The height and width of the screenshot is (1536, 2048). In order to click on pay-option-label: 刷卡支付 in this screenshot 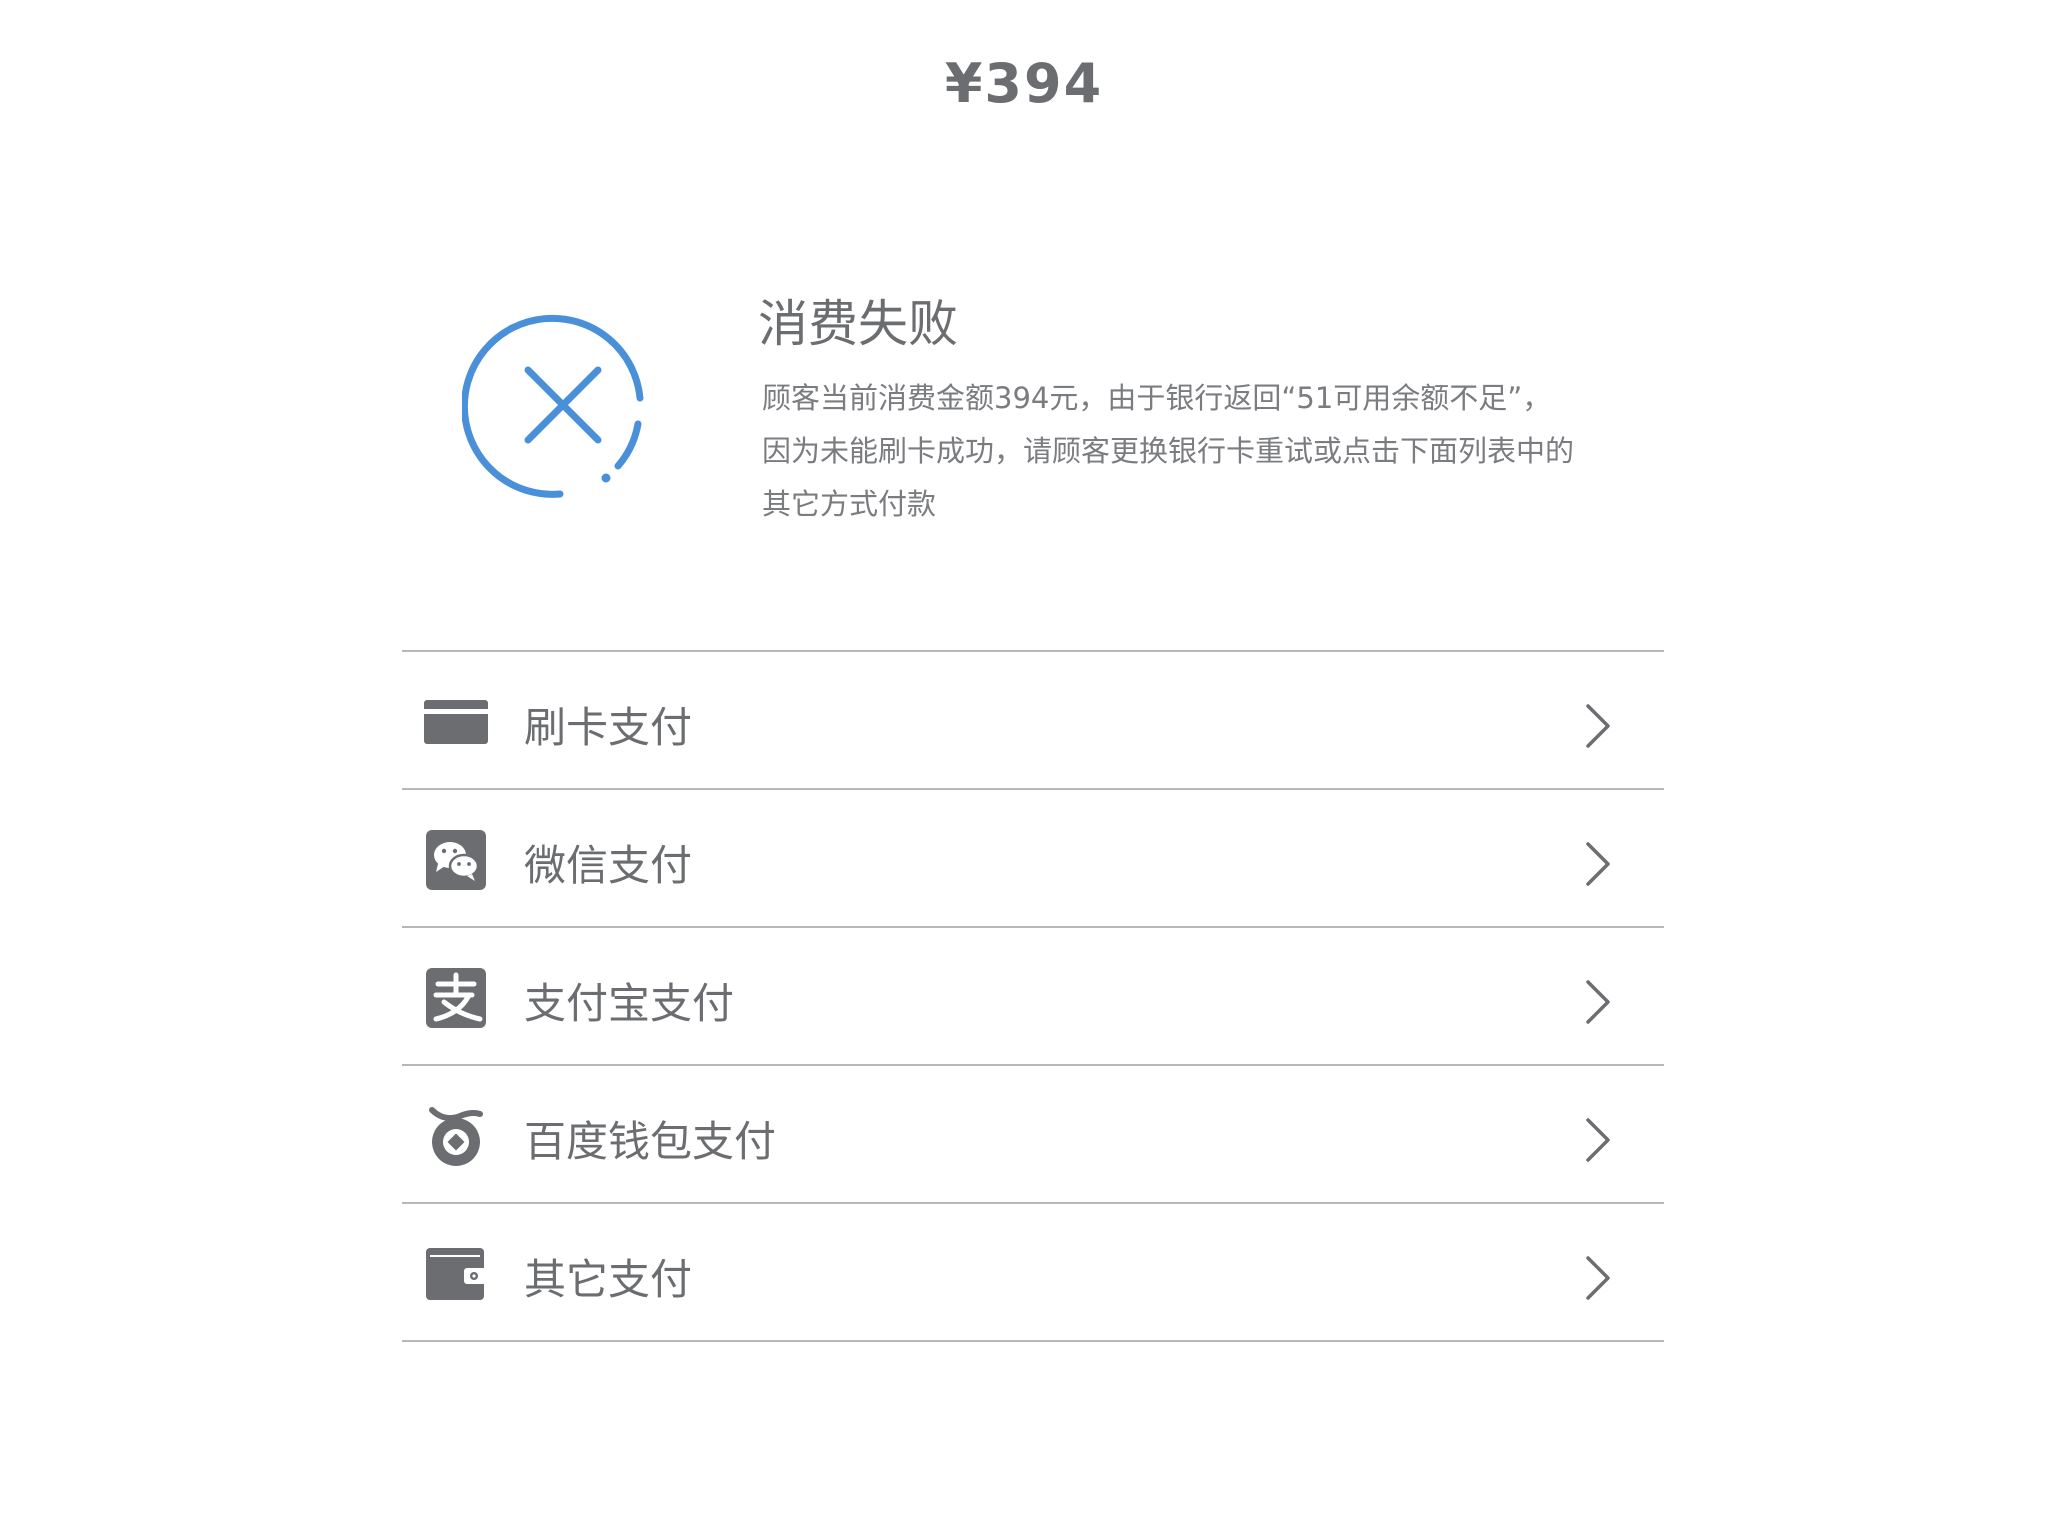, I will do `click(608, 727)`.